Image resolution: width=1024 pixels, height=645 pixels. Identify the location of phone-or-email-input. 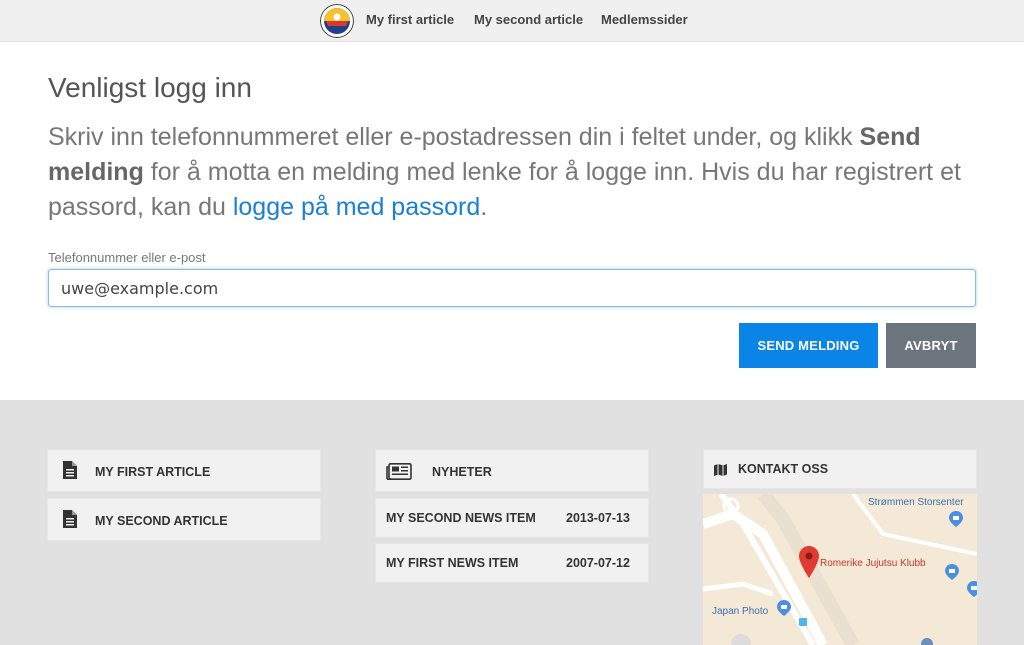
(512, 288).